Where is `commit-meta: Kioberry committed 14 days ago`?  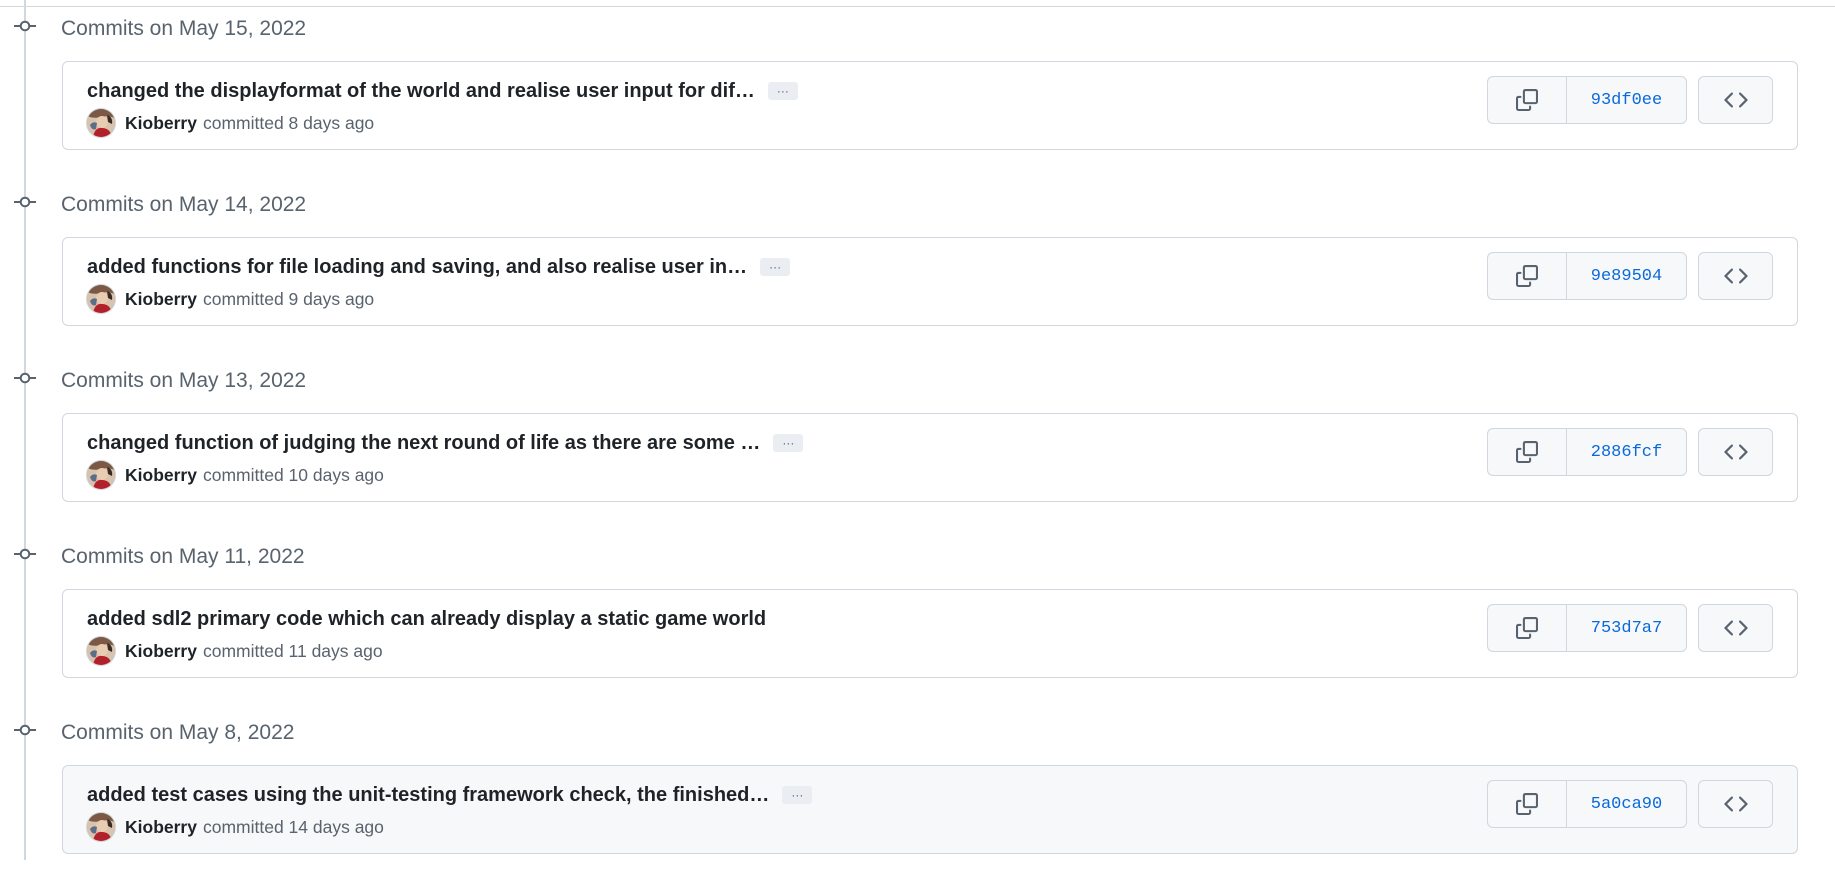
commit-meta: Kioberry committed 14 days ago is located at coordinates (235, 827).